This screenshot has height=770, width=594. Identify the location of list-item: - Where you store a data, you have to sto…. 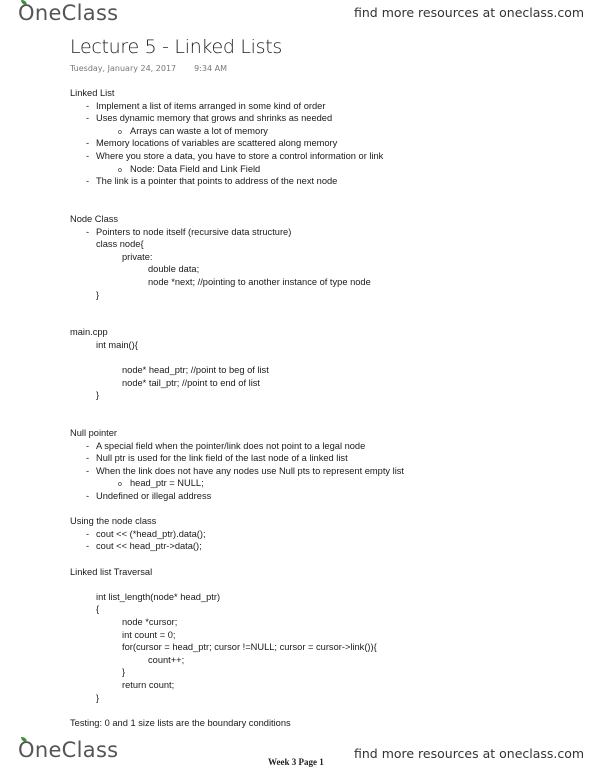
(235, 155).